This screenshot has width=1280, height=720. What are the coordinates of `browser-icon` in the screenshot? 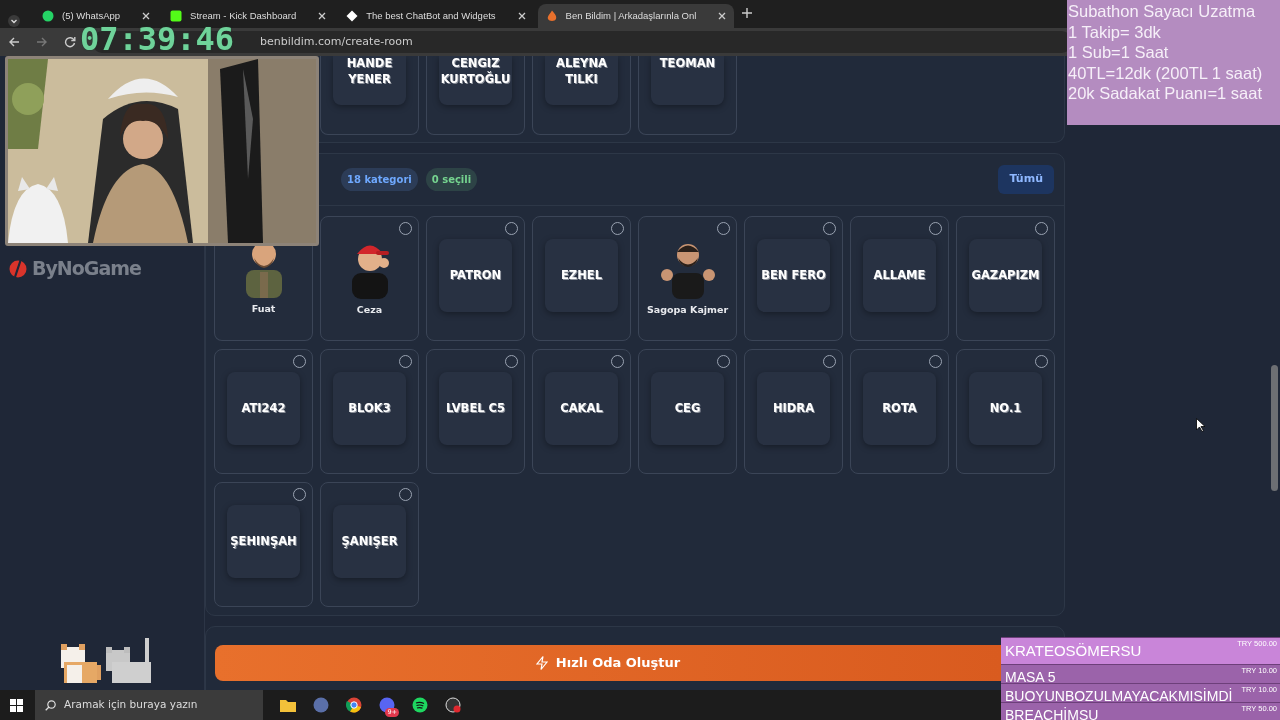 It's located at (353, 705).